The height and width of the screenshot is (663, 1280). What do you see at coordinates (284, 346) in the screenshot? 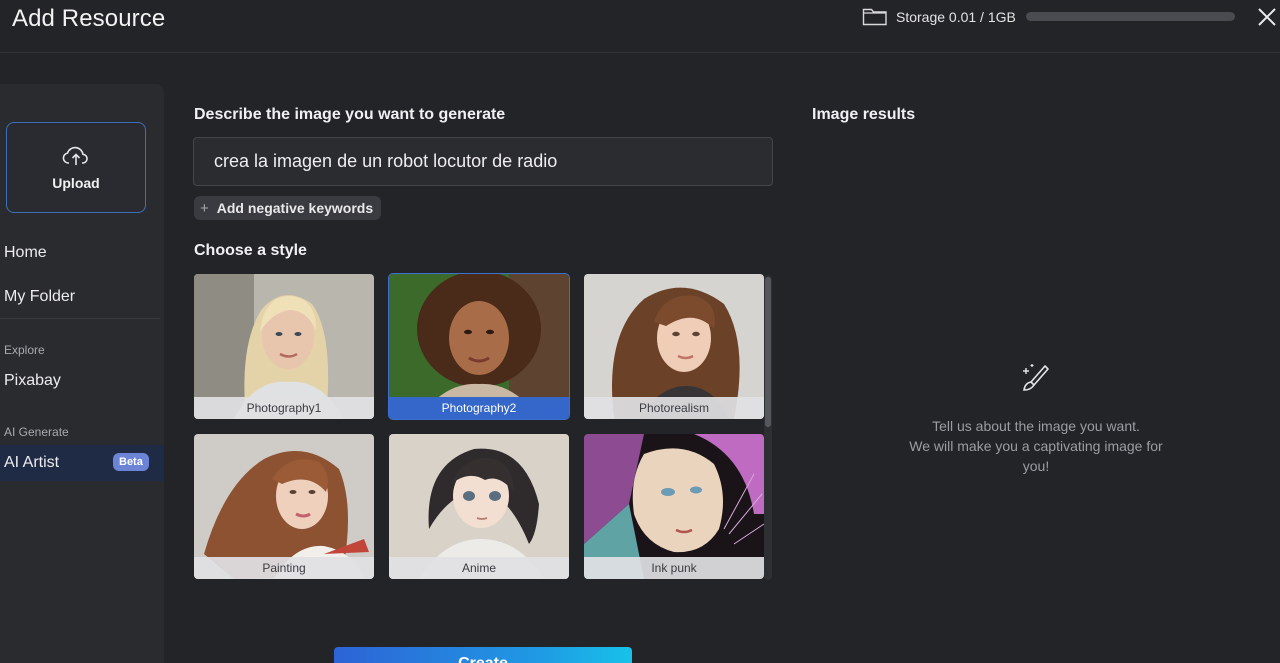
I see `style-card-photography1: Photography1` at bounding box center [284, 346].